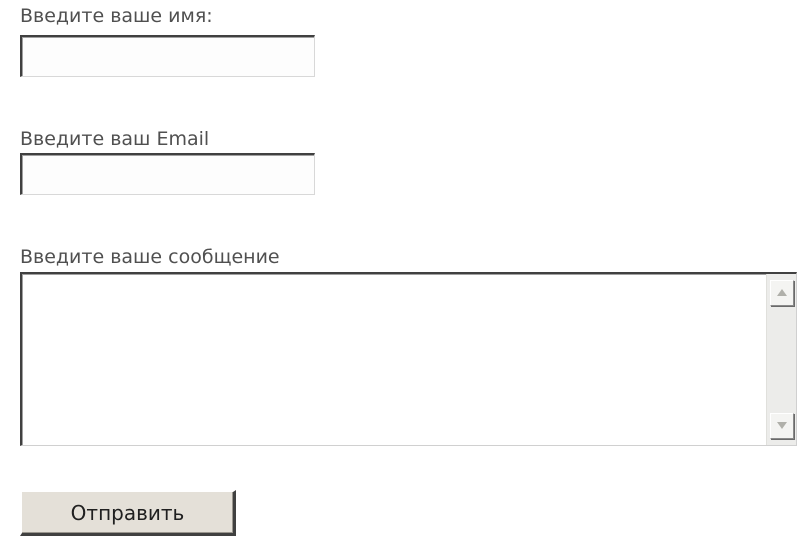 The image size is (800, 539). Describe the element at coordinates (128, 513) in the screenshot. I see `submit-button: Отправить` at that location.